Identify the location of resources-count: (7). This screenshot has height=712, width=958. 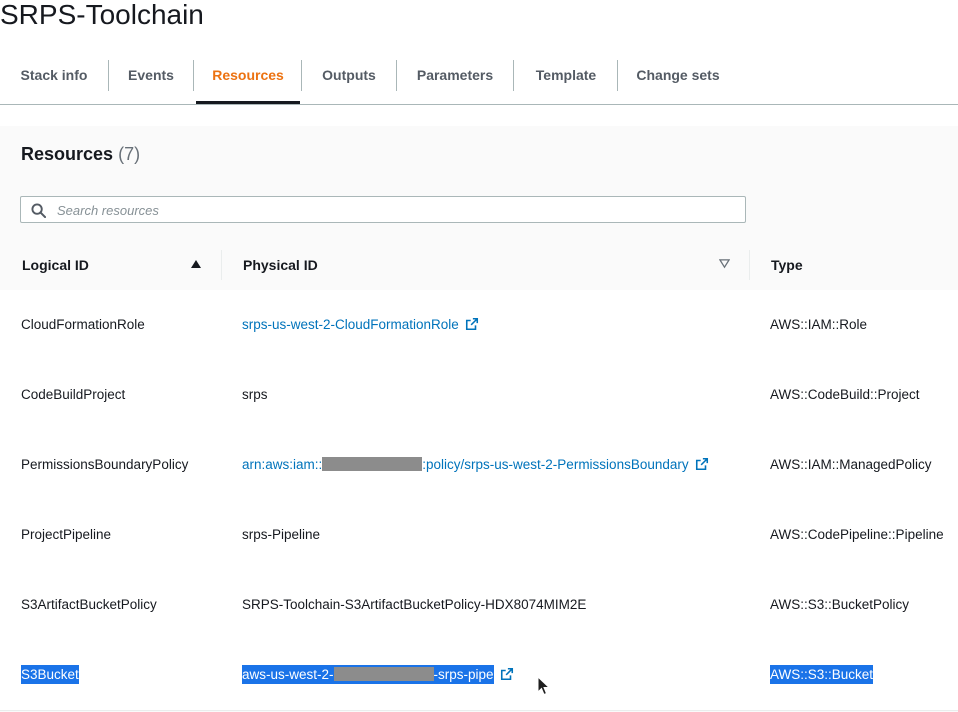
(129, 154).